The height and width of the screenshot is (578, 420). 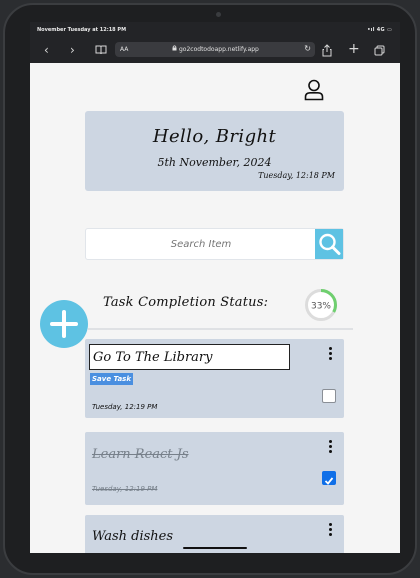 I want to click on forward-icon: ›, so click(x=72, y=50).